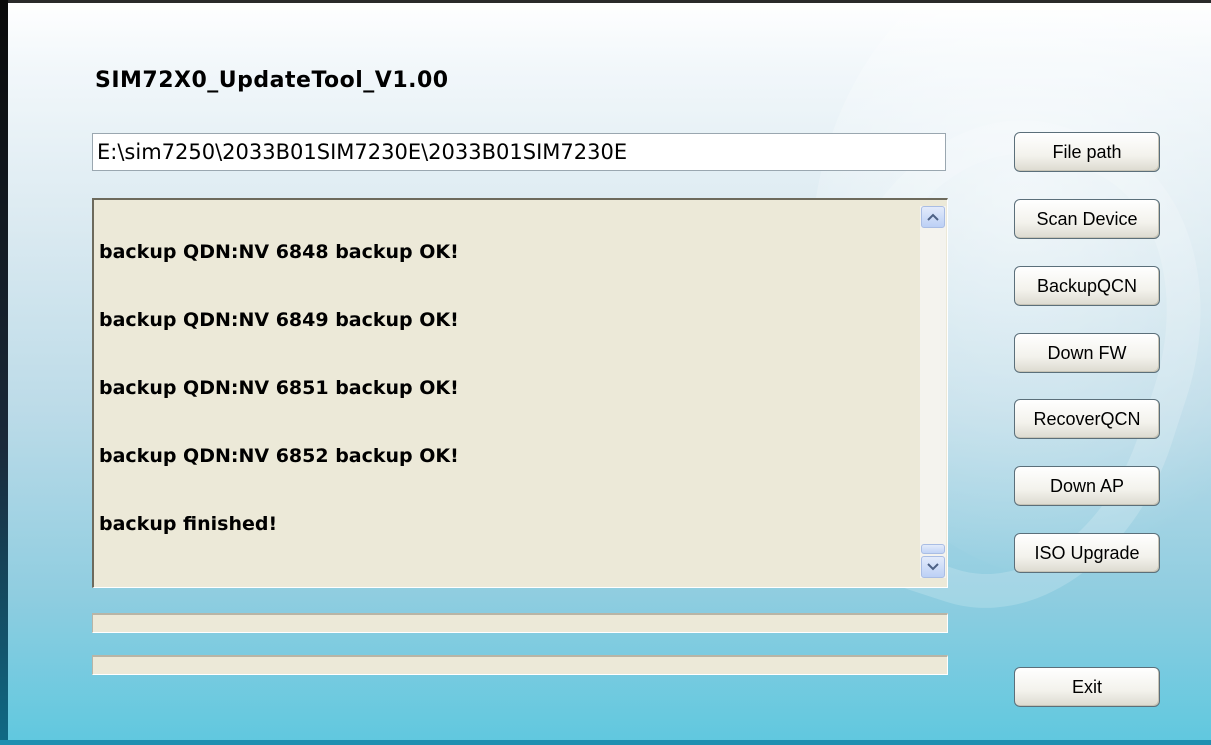  Describe the element at coordinates (272, 80) in the screenshot. I see `app-title: SIM72X0_UpdateTool_V1.00` at that location.